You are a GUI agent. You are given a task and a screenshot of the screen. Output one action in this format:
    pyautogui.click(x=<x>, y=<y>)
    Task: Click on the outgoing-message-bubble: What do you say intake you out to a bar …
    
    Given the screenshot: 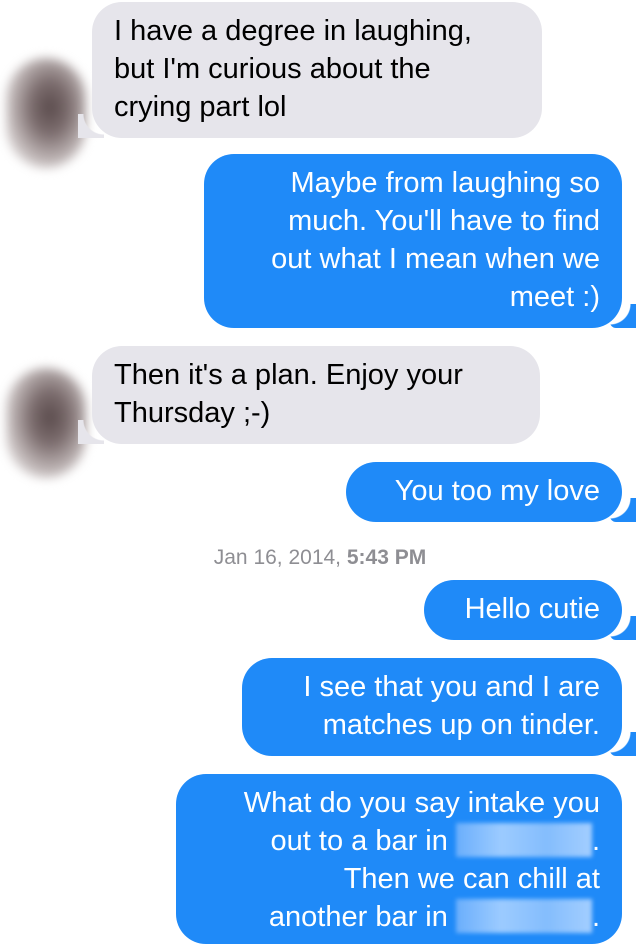 What is the action you would take?
    pyautogui.click(x=399, y=859)
    